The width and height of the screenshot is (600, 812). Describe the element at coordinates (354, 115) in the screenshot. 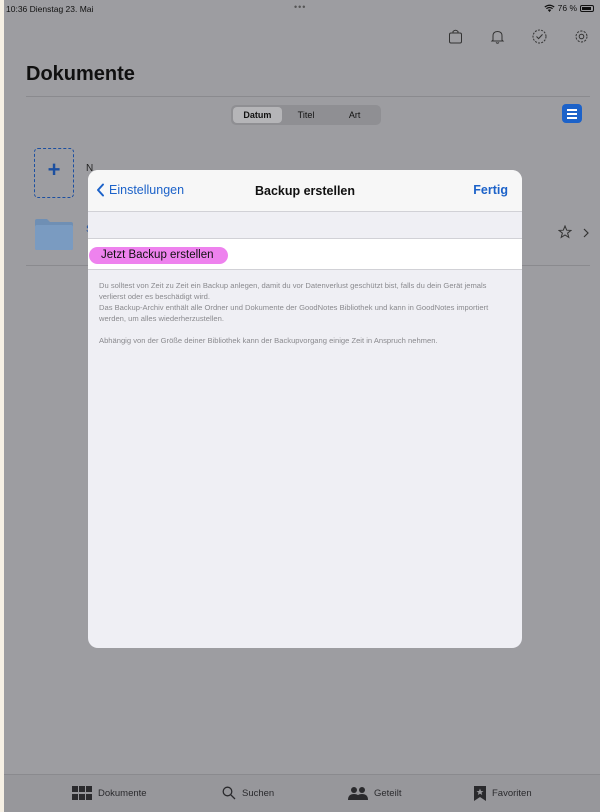

I see `sort-option-art: Art` at that location.